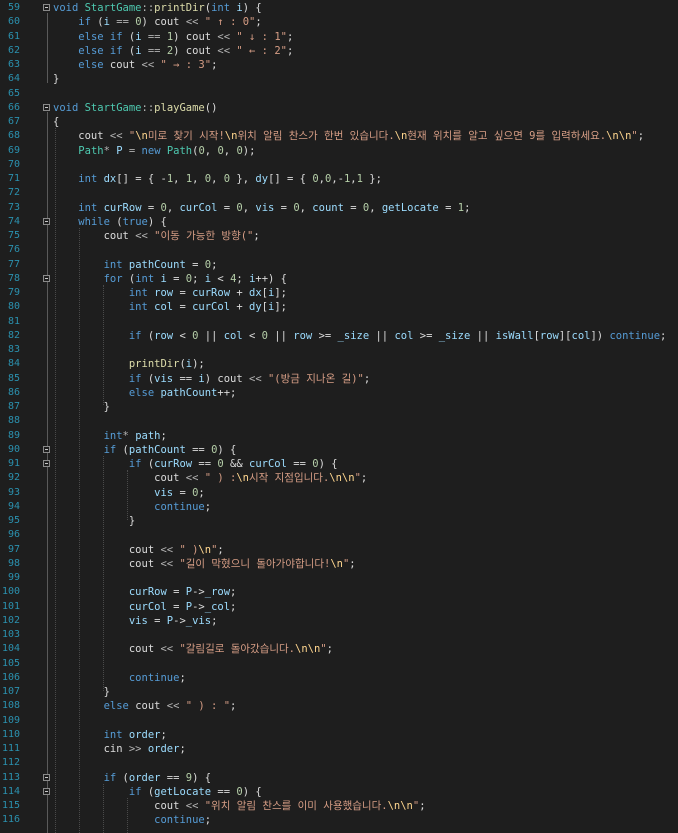  I want to click on line-number: 93, so click(13, 492).